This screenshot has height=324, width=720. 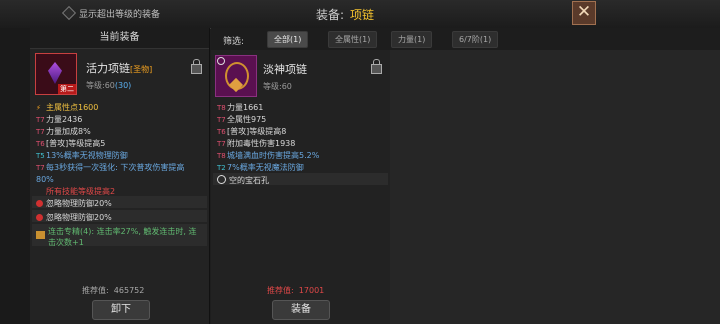 I want to click on stat-text: 13%概率无视物理防御, so click(x=87, y=155).